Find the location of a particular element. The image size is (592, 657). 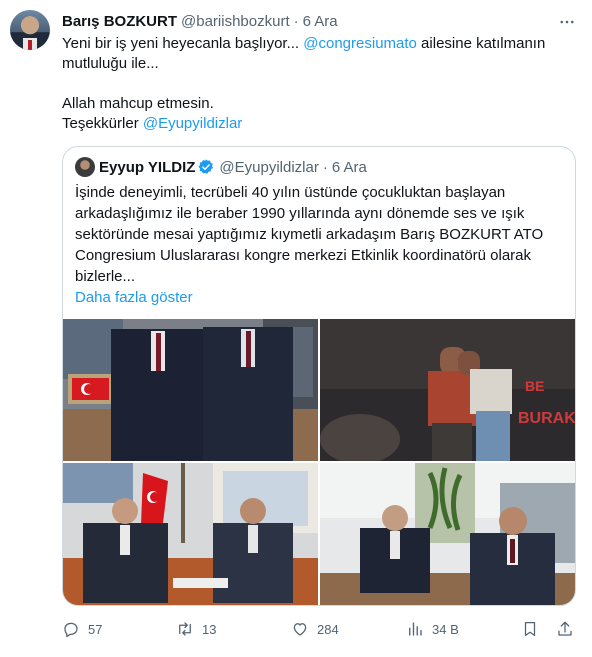

reply-count: 57 is located at coordinates (95, 629).